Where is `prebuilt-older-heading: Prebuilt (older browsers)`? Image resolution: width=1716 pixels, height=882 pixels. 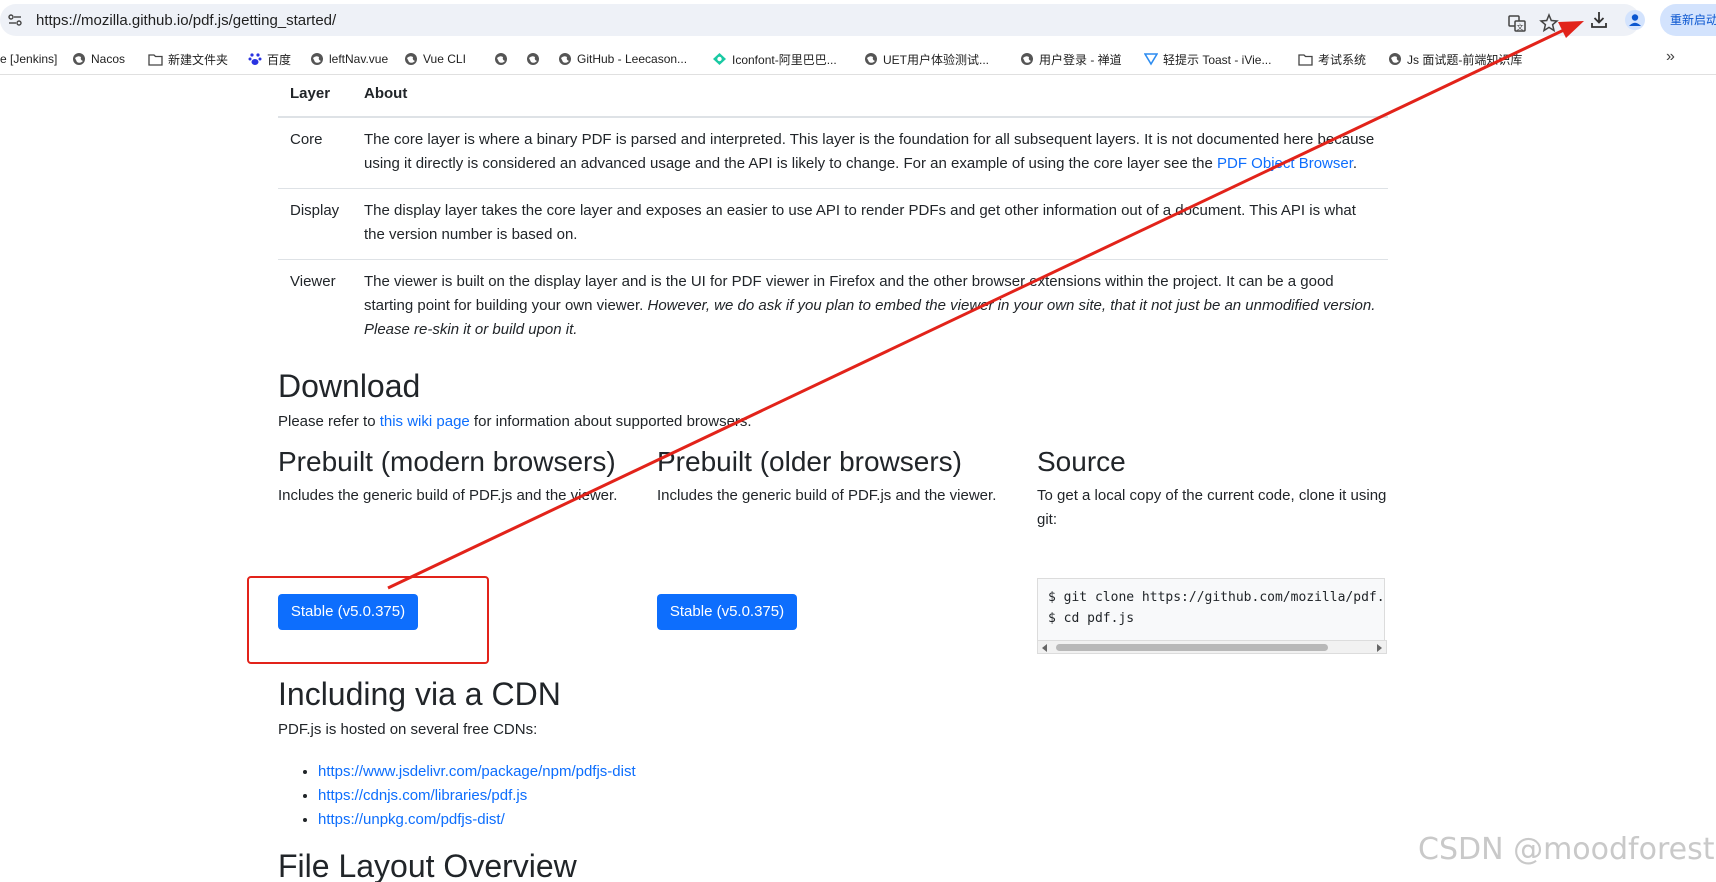 prebuilt-older-heading: Prebuilt (older browsers) is located at coordinates (809, 461).